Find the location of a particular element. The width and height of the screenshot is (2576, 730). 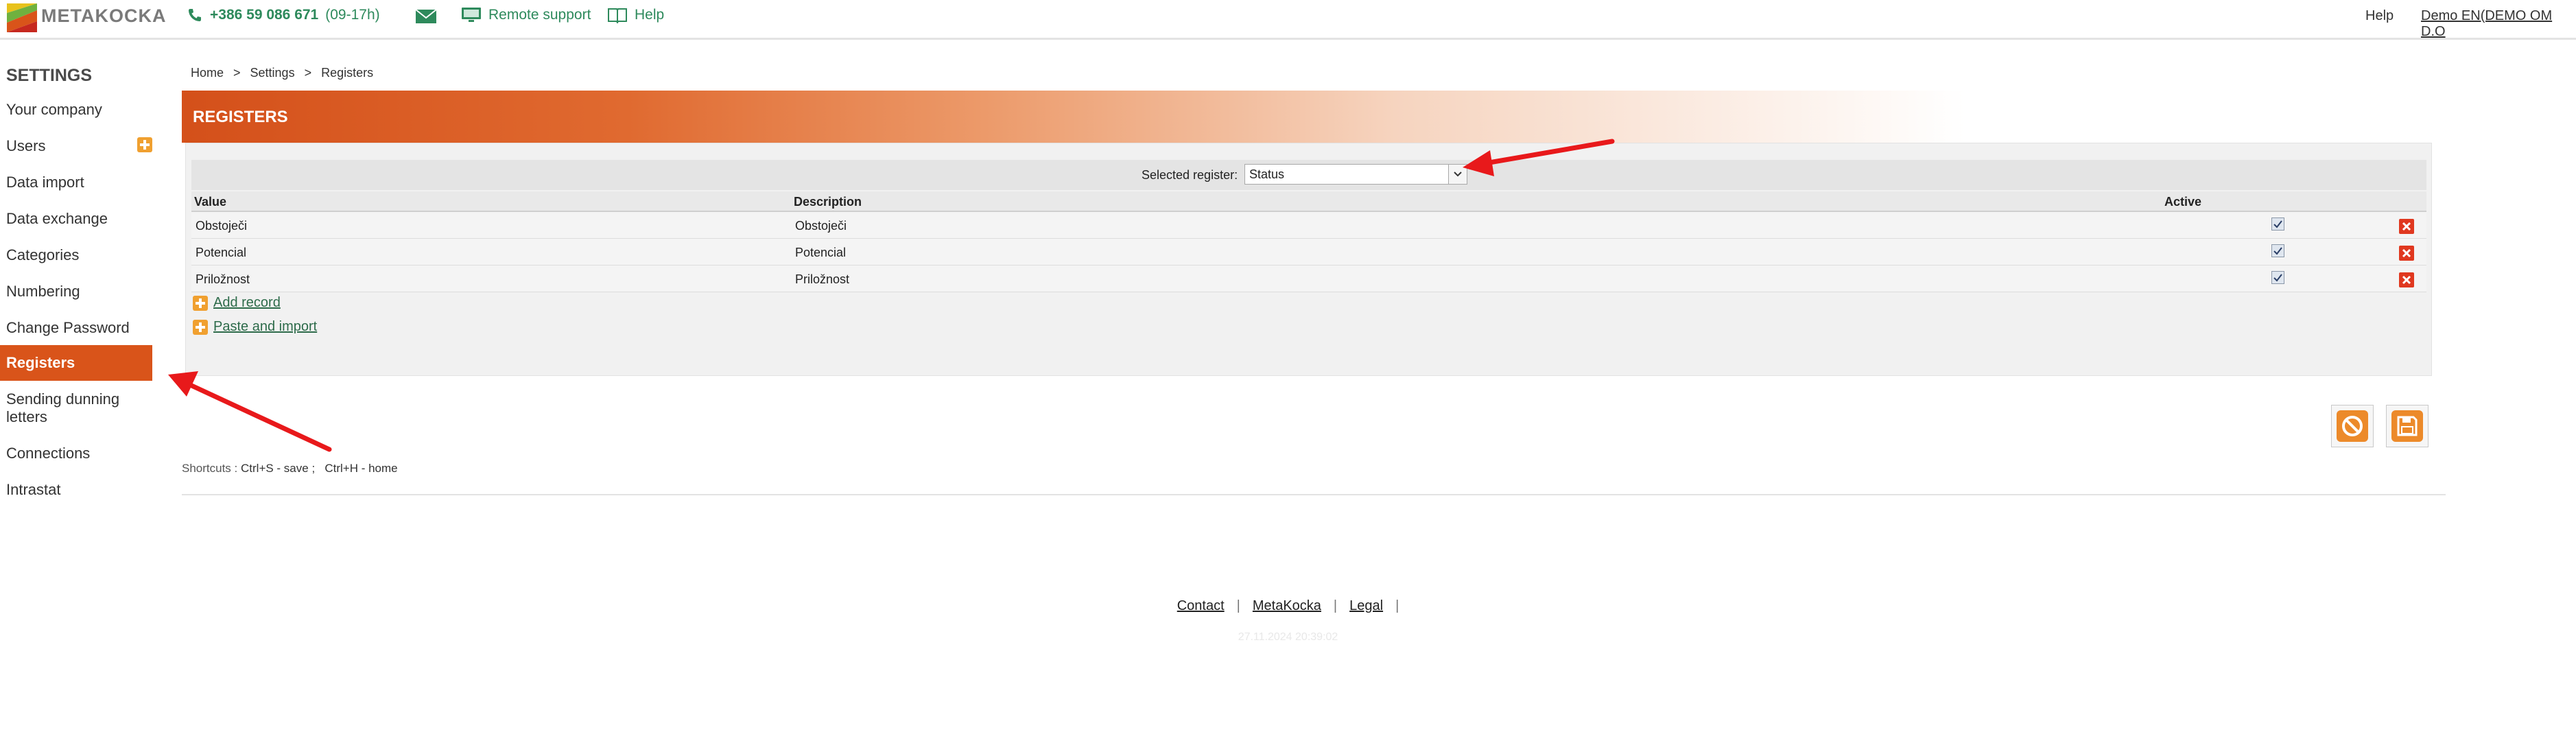

add-record-link: Add record is located at coordinates (247, 303).